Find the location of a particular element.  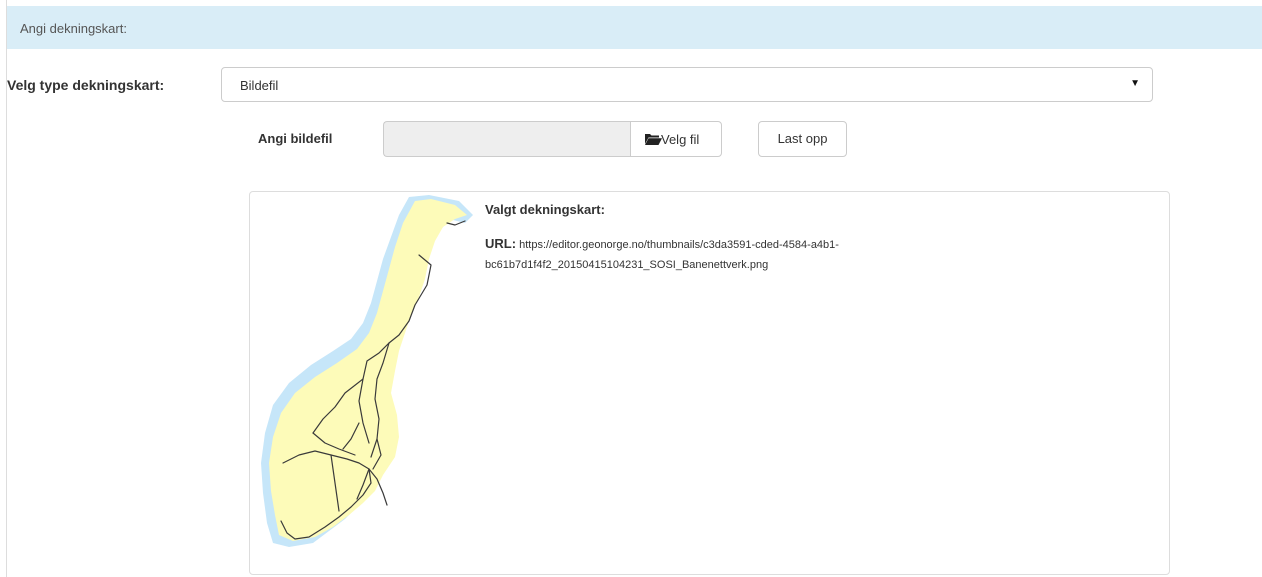

panel-heading: Angi dekningskart: is located at coordinates (634, 27).